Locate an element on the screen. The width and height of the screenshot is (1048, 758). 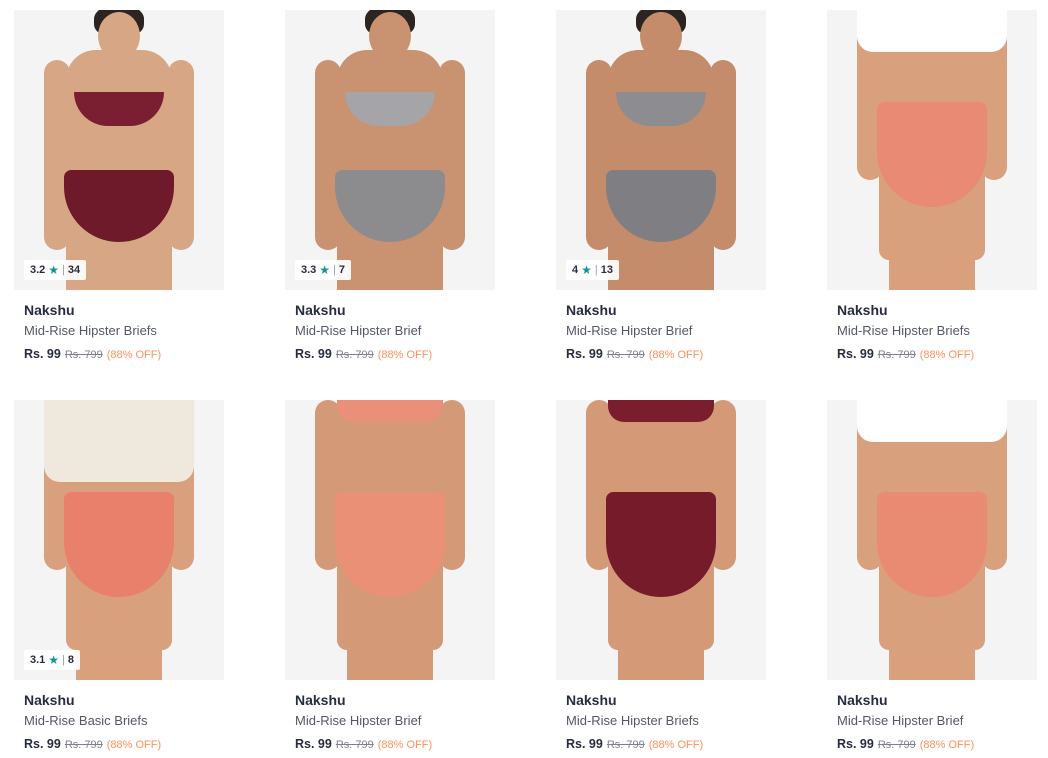
rating-badge: 3.2 ★ | 34 is located at coordinates (55, 270).